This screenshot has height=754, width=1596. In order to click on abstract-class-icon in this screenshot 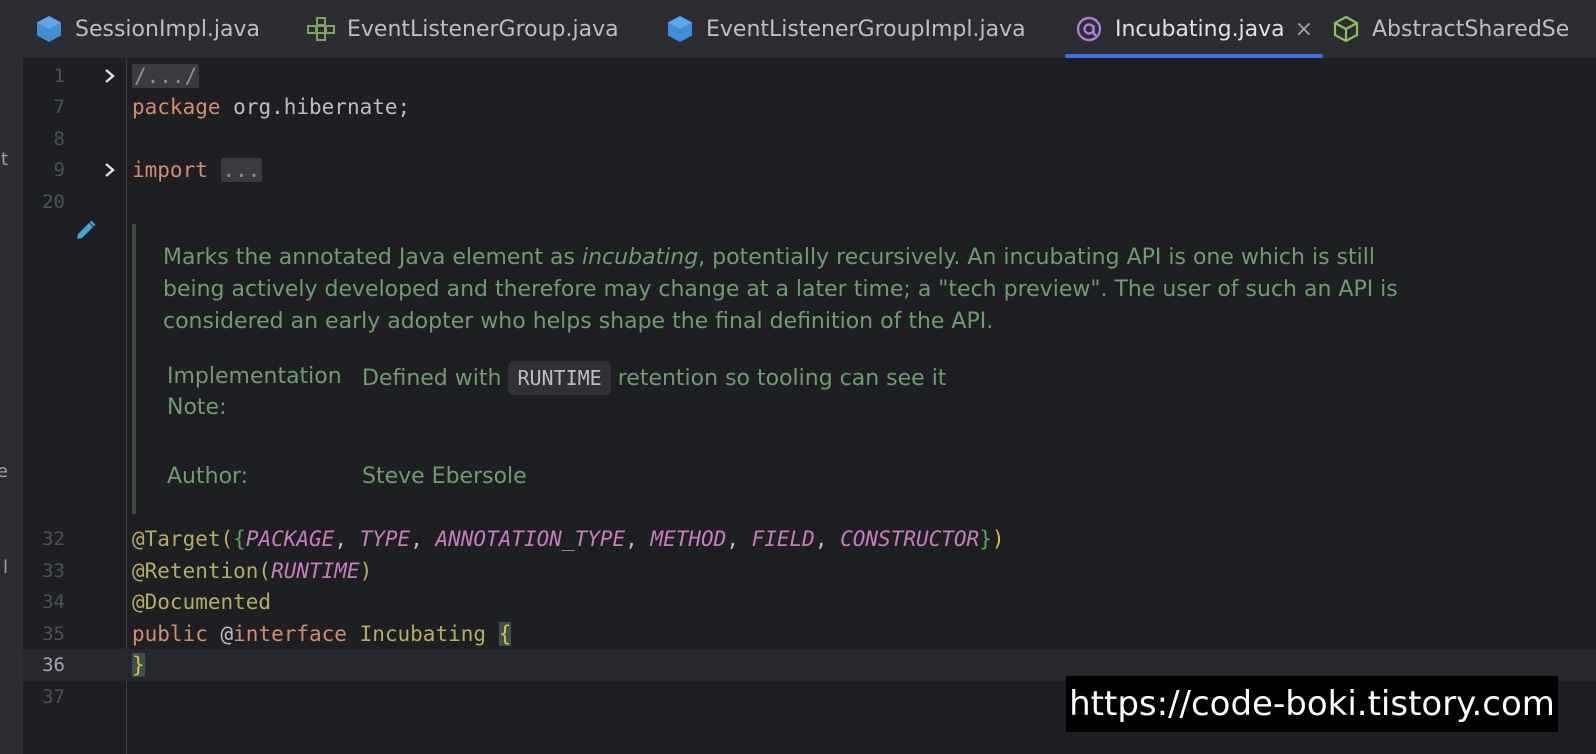, I will do `click(1346, 29)`.